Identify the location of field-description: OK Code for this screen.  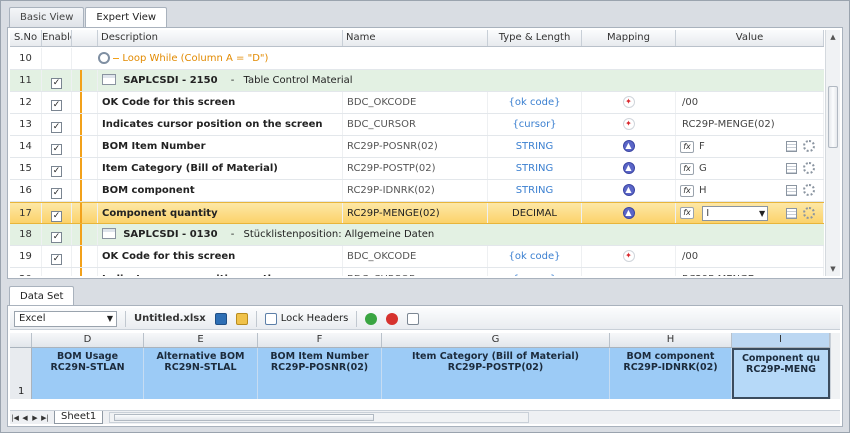
(220, 102).